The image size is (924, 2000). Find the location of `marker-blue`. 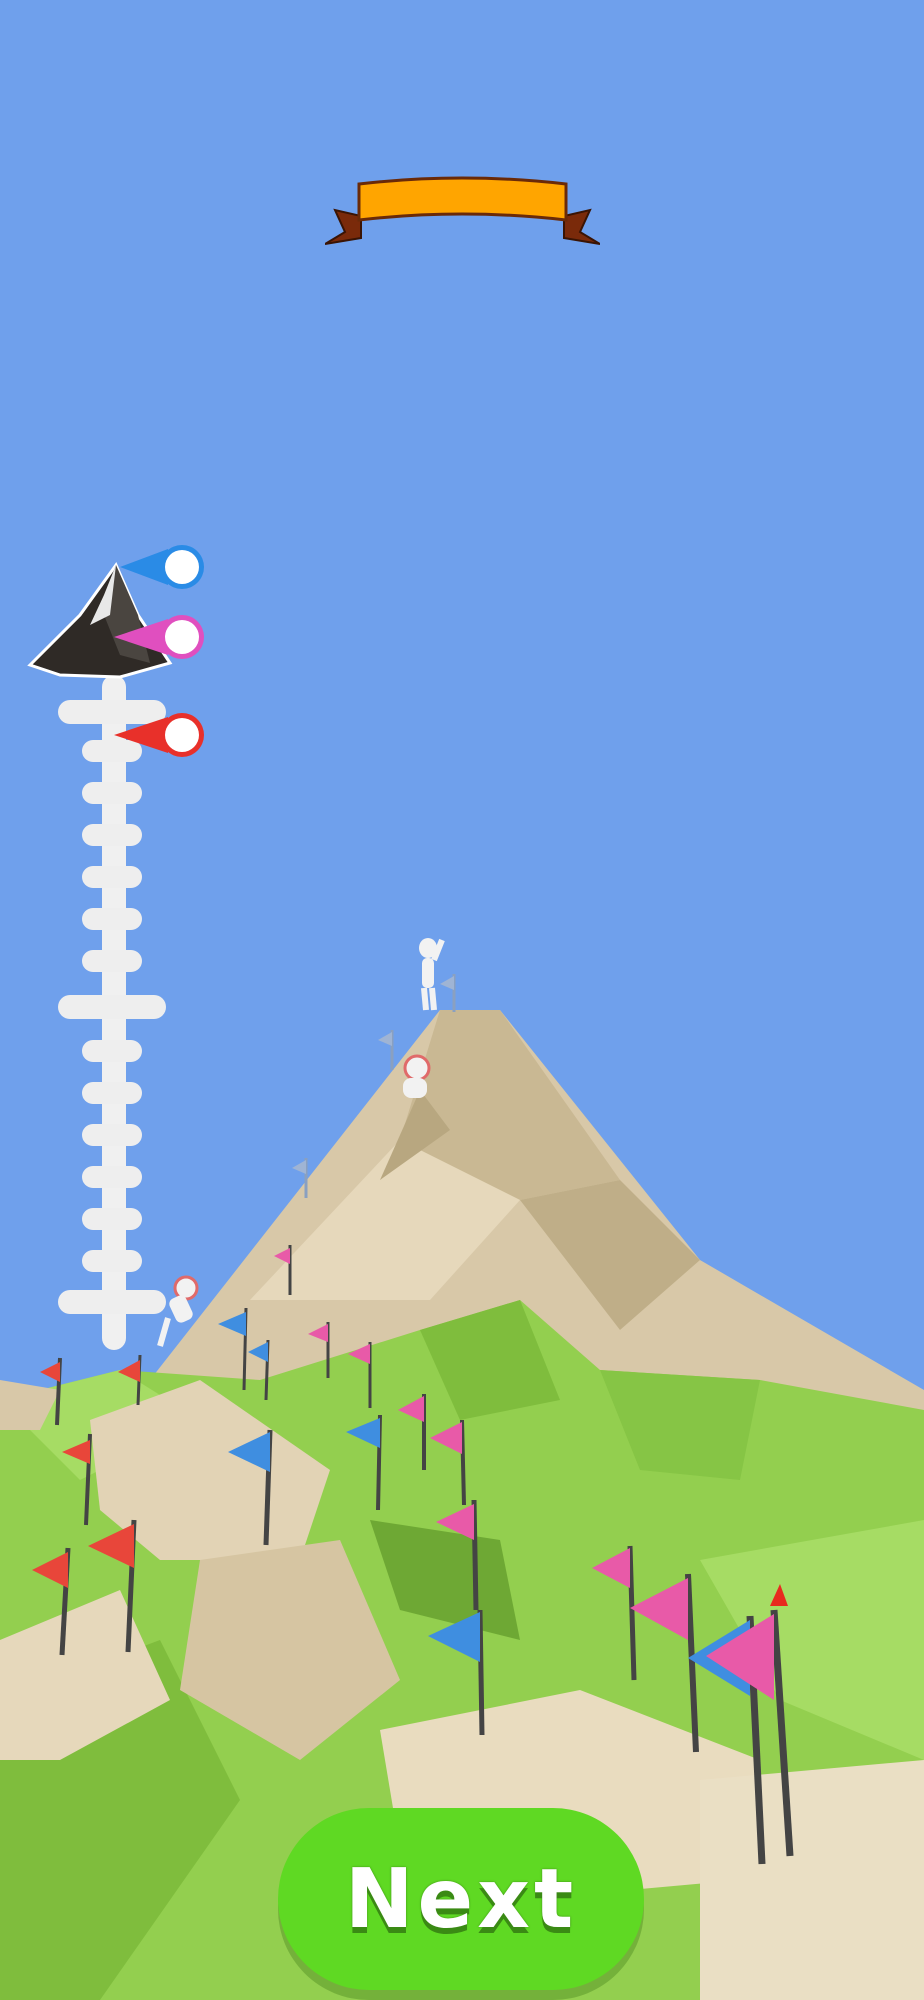

marker-blue is located at coordinates (162, 567).